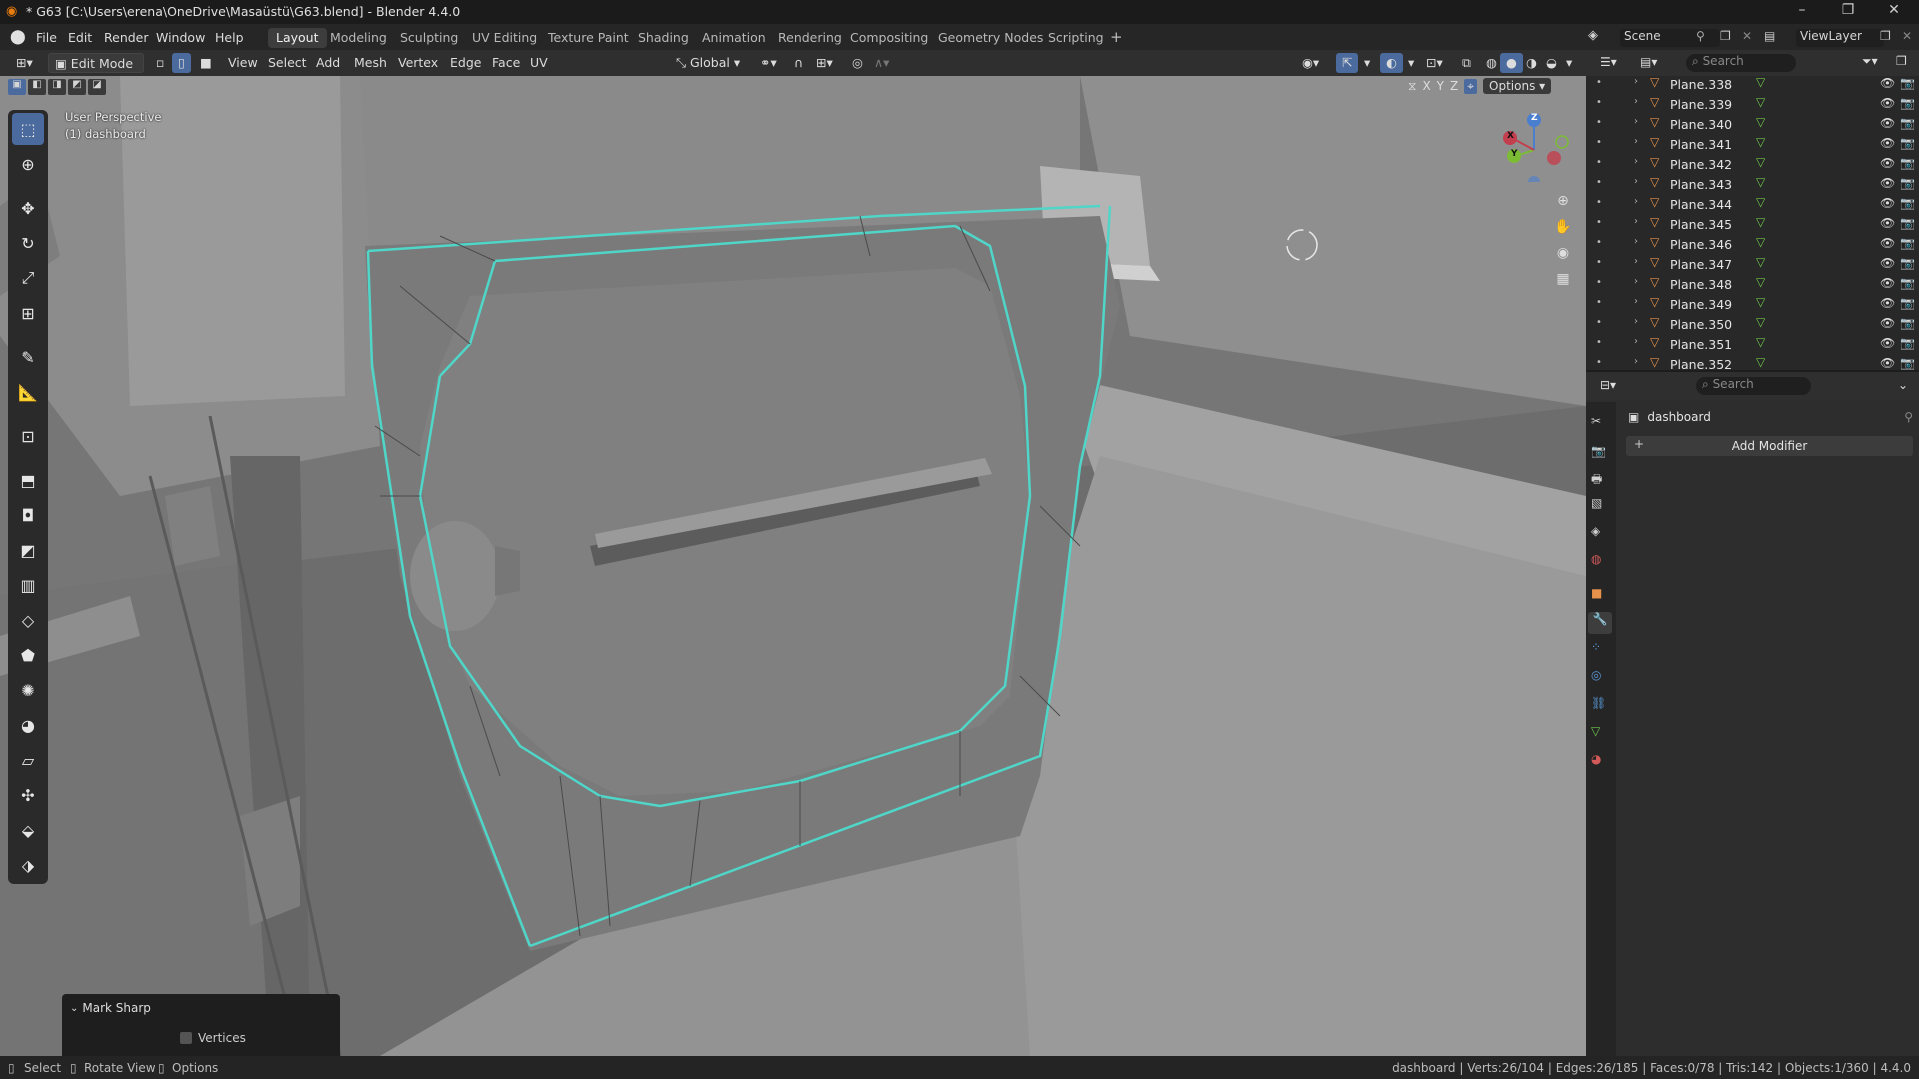  What do you see at coordinates (1752, 104) in the screenshot?
I see `outliner-row: • › ▽ Plane.339 ▽ 👁 📷` at bounding box center [1752, 104].